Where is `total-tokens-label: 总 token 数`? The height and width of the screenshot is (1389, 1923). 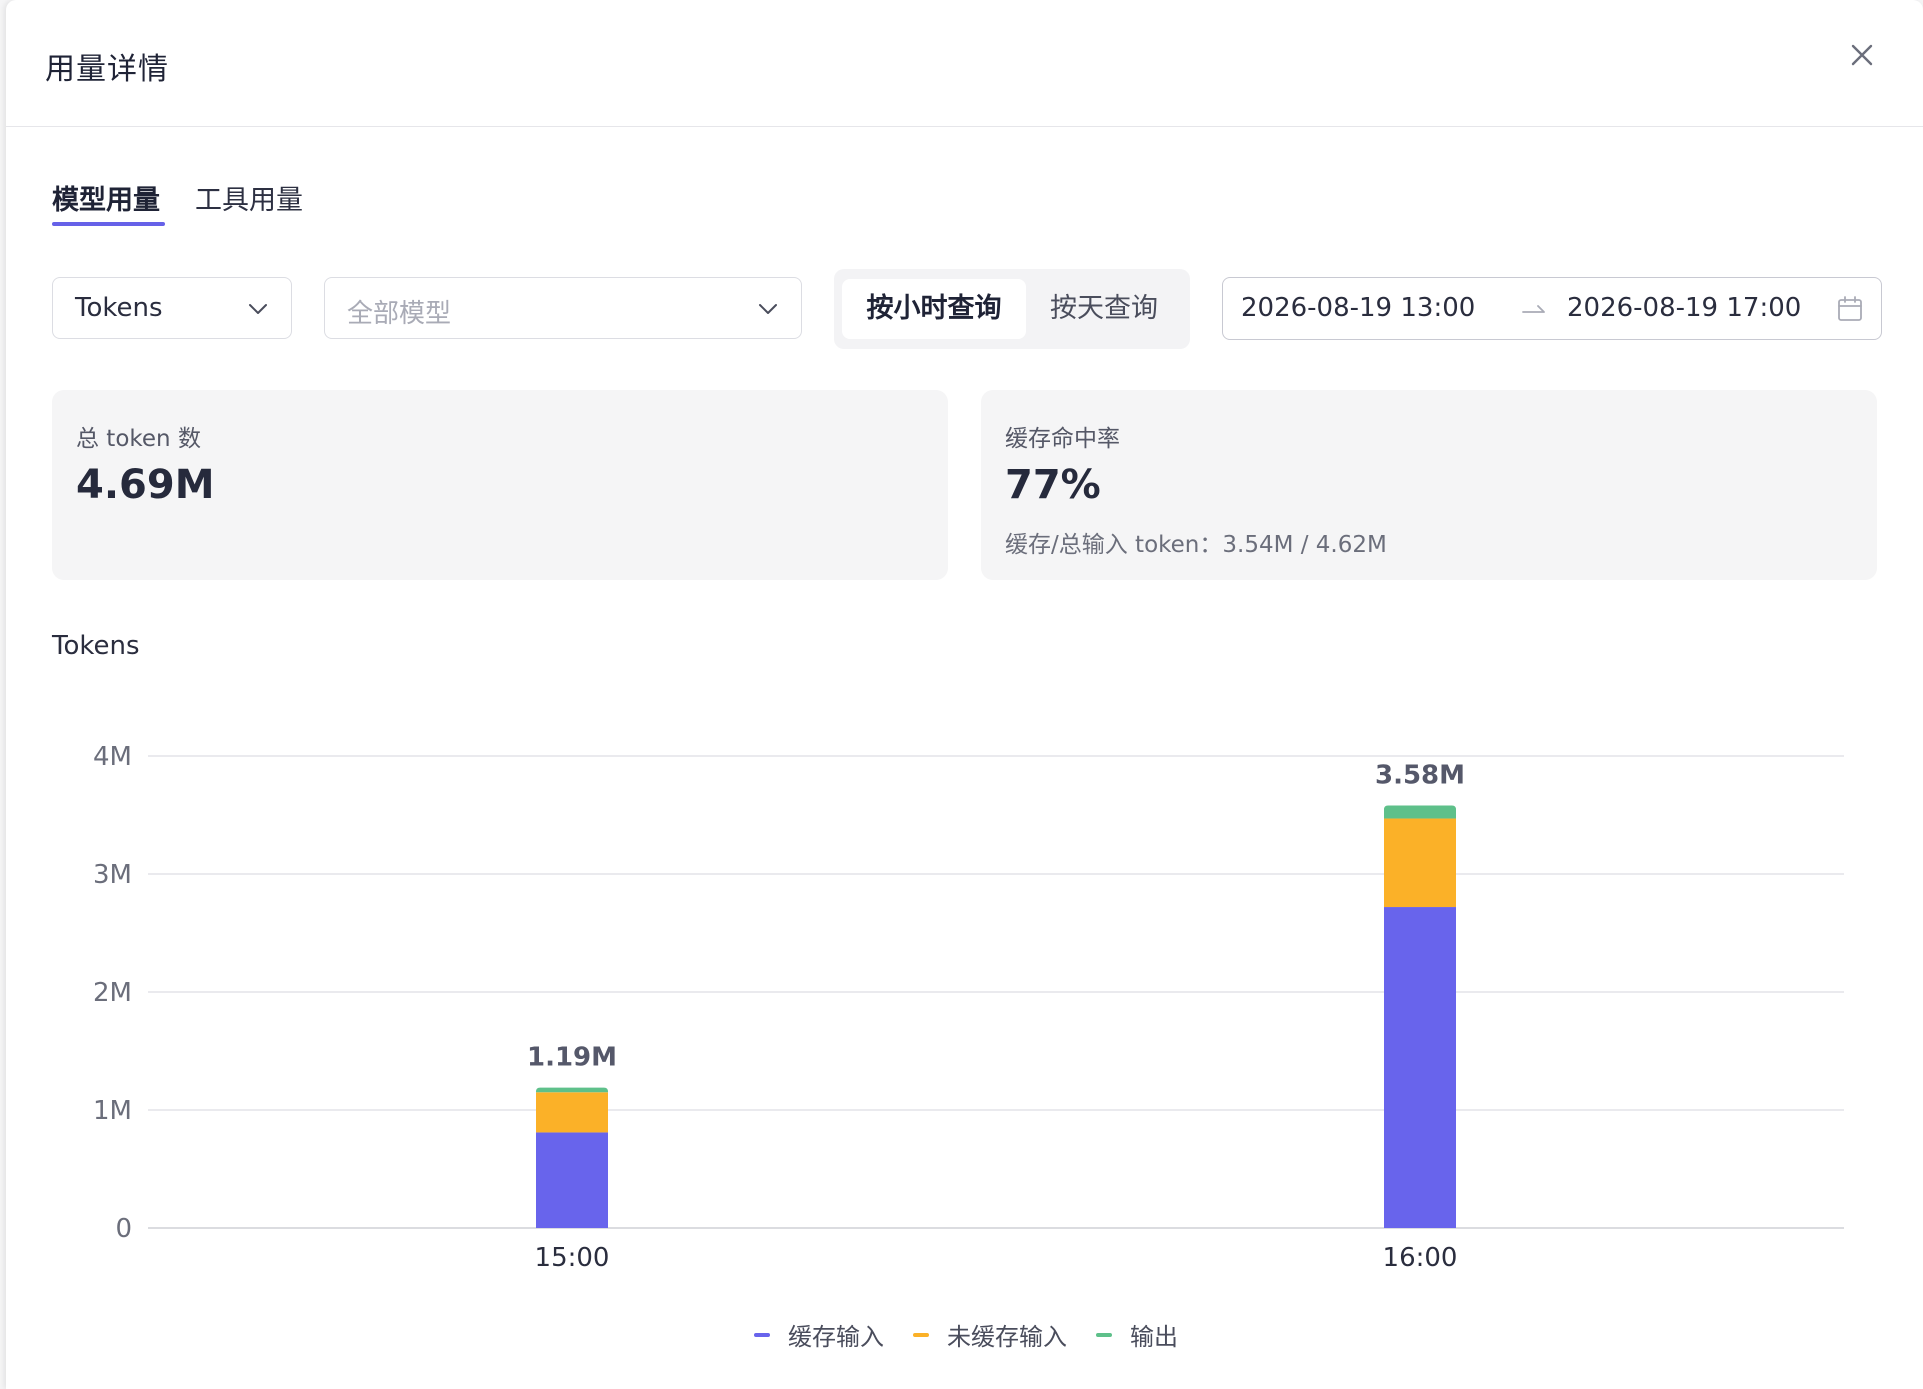 total-tokens-label: 总 token 数 is located at coordinates (138, 439).